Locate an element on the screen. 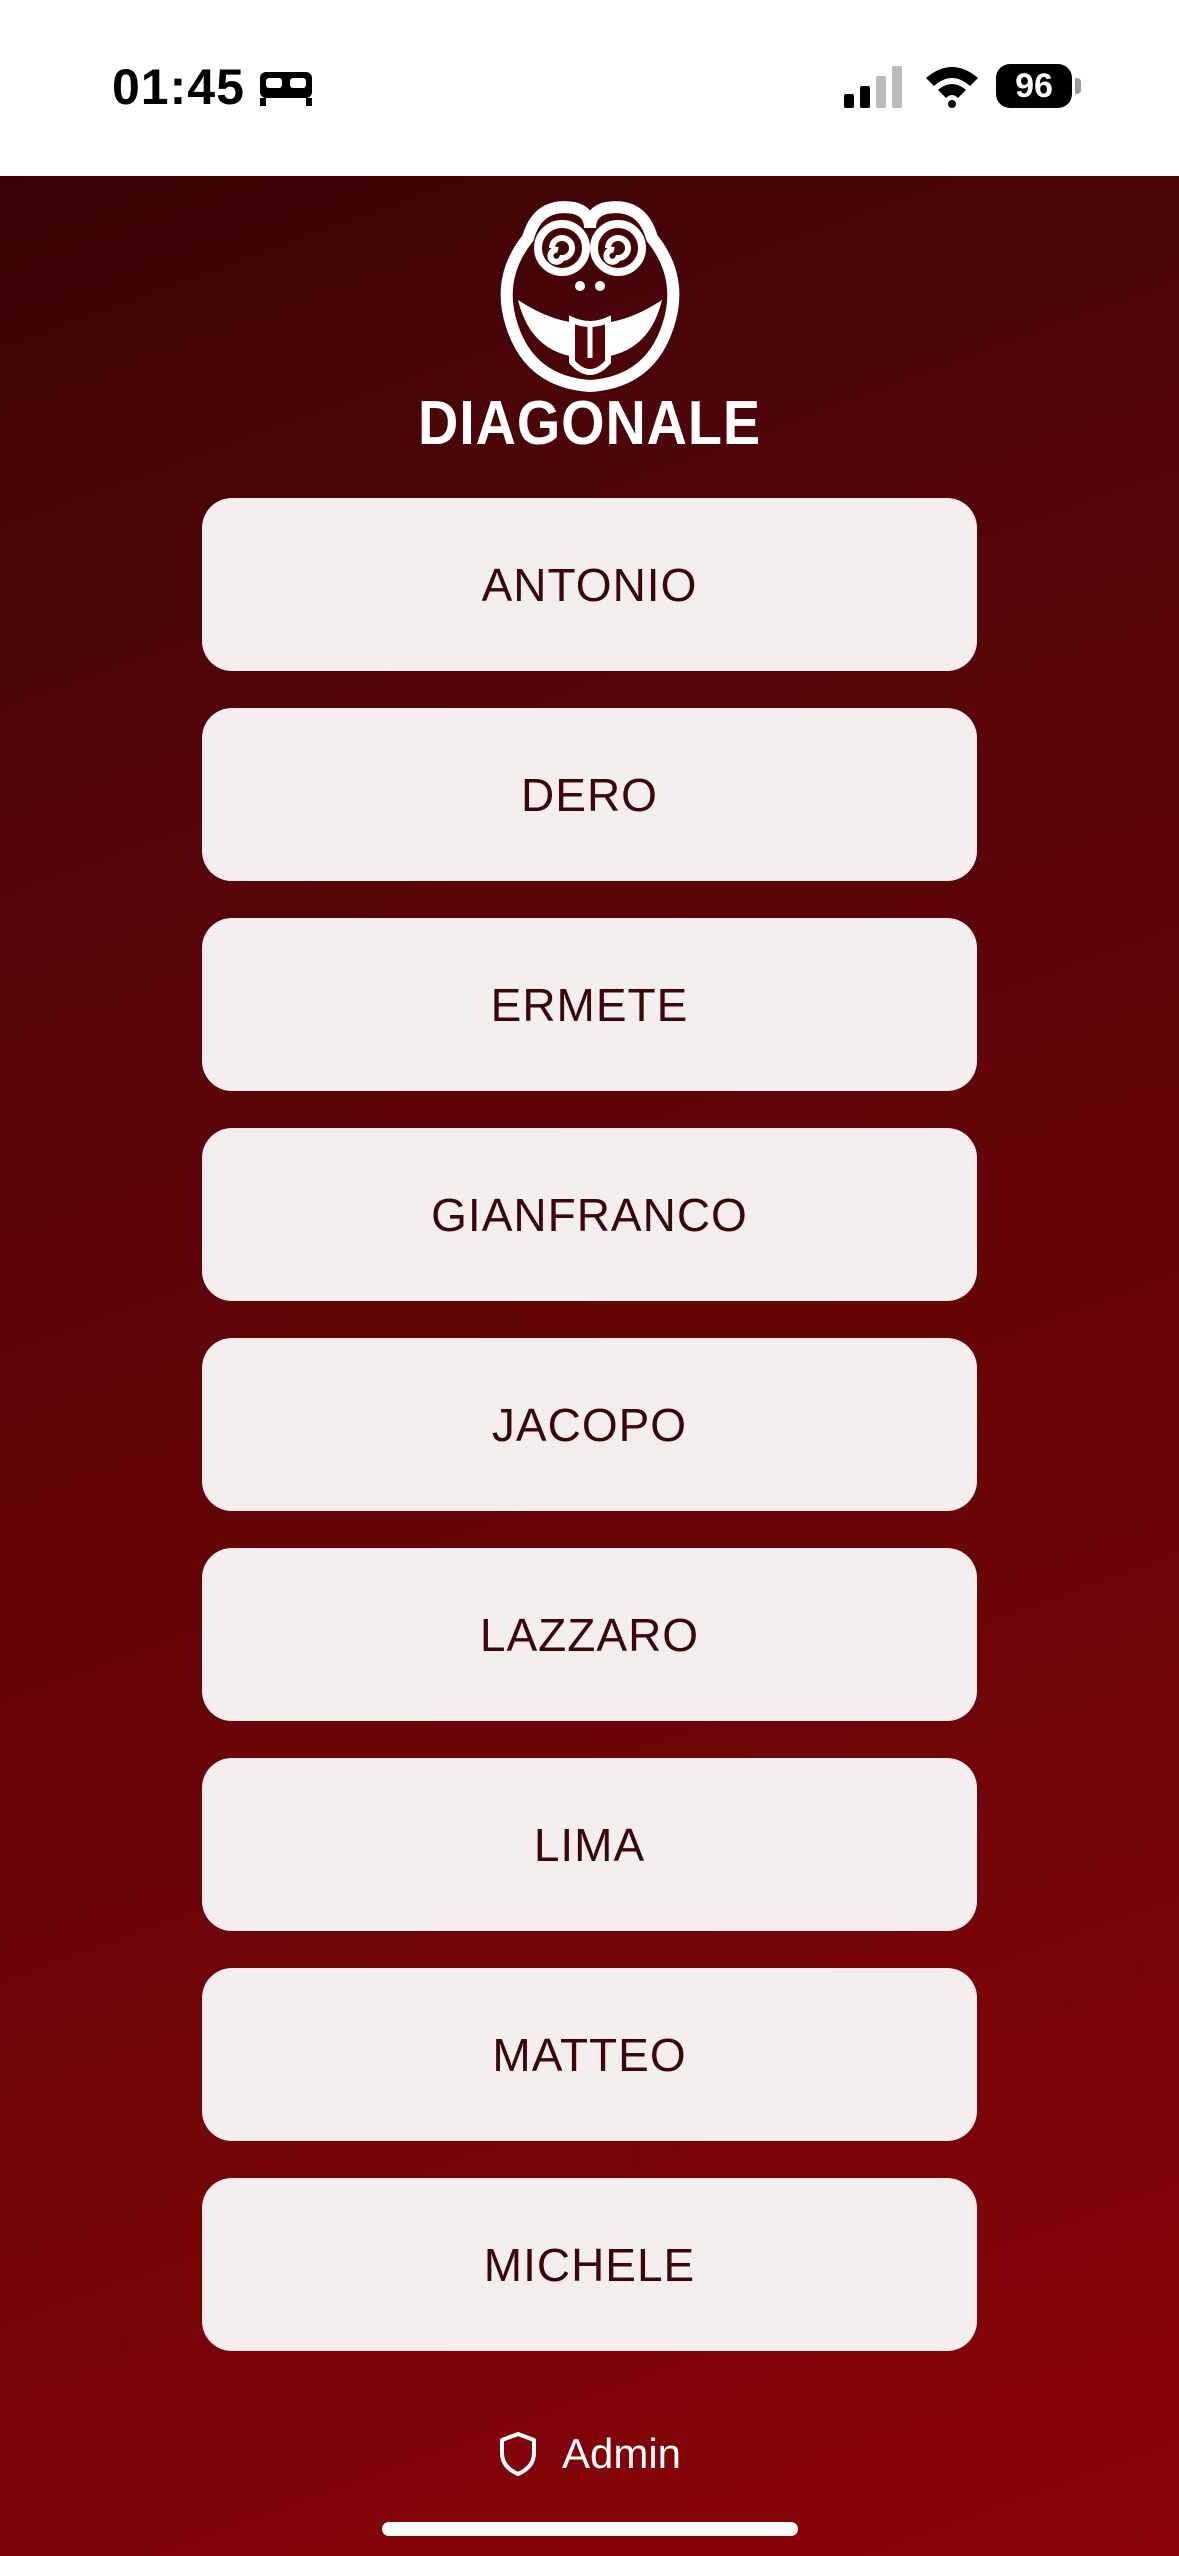  status-time: 01:45 is located at coordinates (178, 87).